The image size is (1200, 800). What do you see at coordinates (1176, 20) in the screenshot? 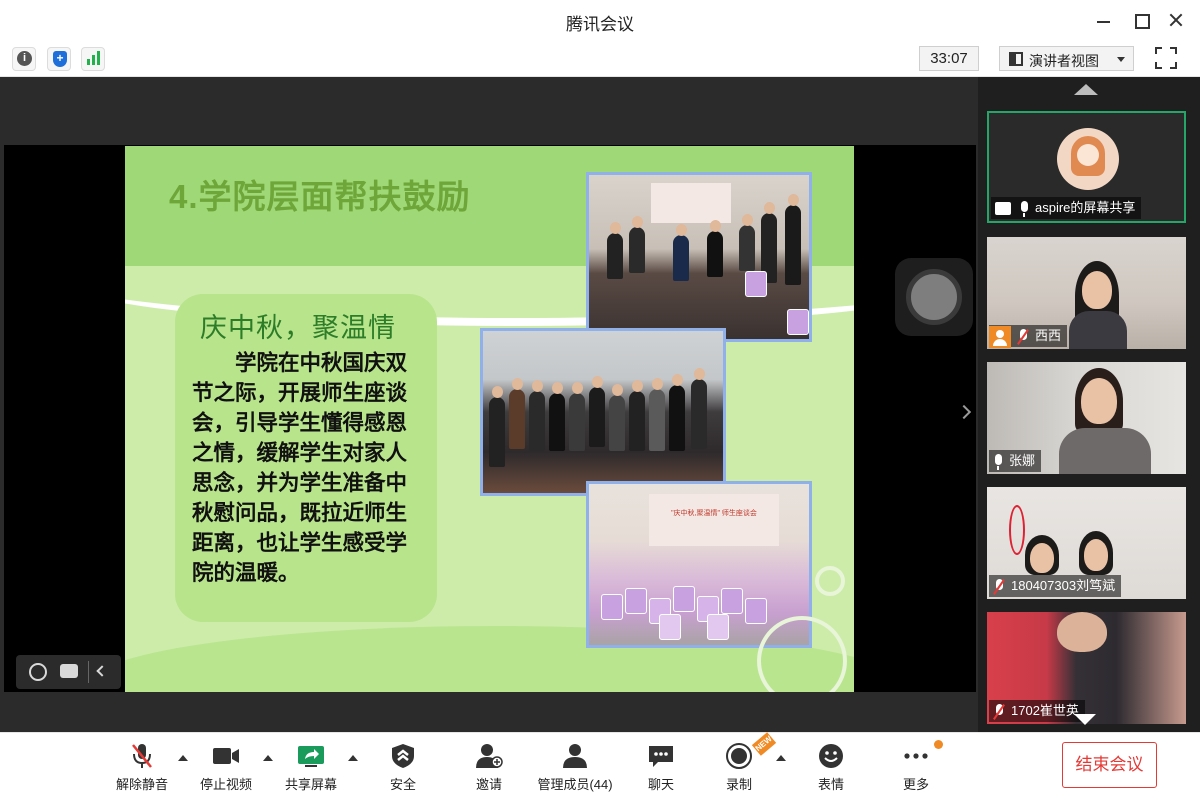
I see `close-icon` at bounding box center [1176, 20].